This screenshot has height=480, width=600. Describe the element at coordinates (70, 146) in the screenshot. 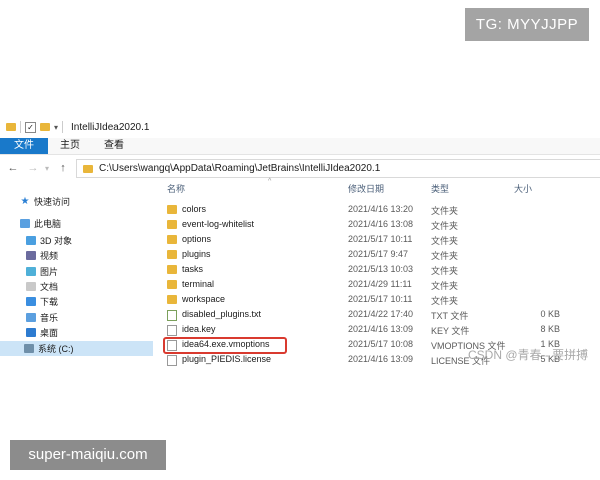

I see `tab-home: 主页` at that location.